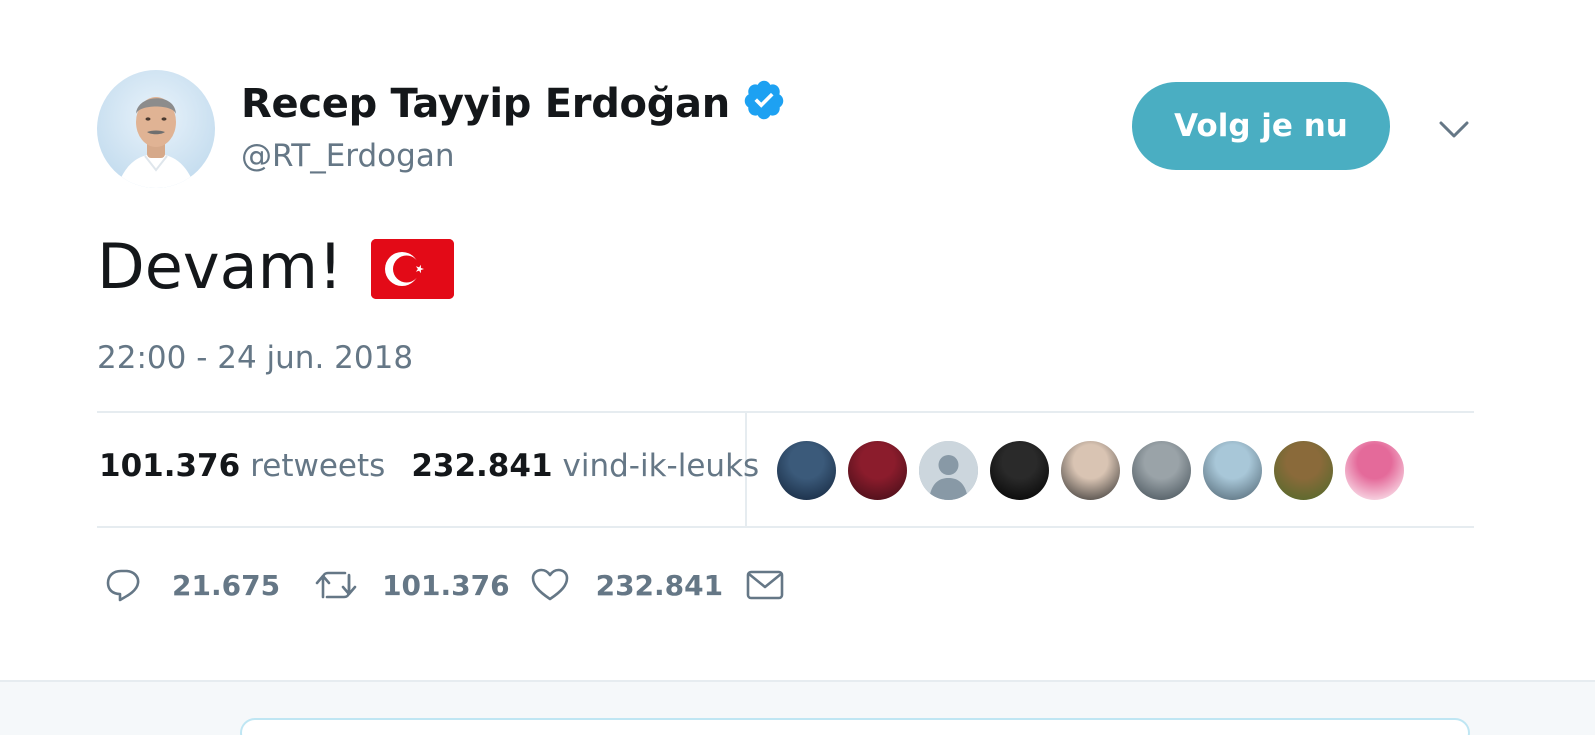  I want to click on follow-button: Volg je nu, so click(1261, 126).